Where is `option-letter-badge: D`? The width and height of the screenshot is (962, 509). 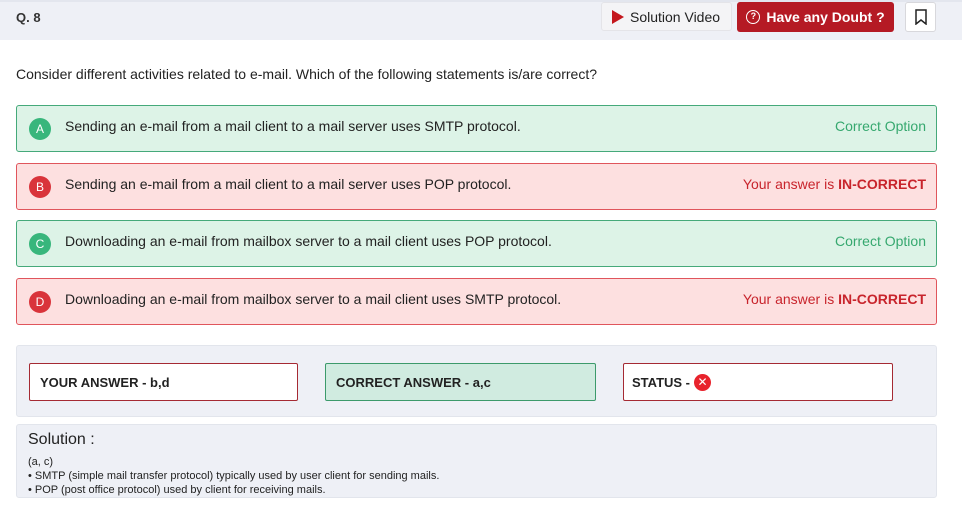 option-letter-badge: D is located at coordinates (40, 301).